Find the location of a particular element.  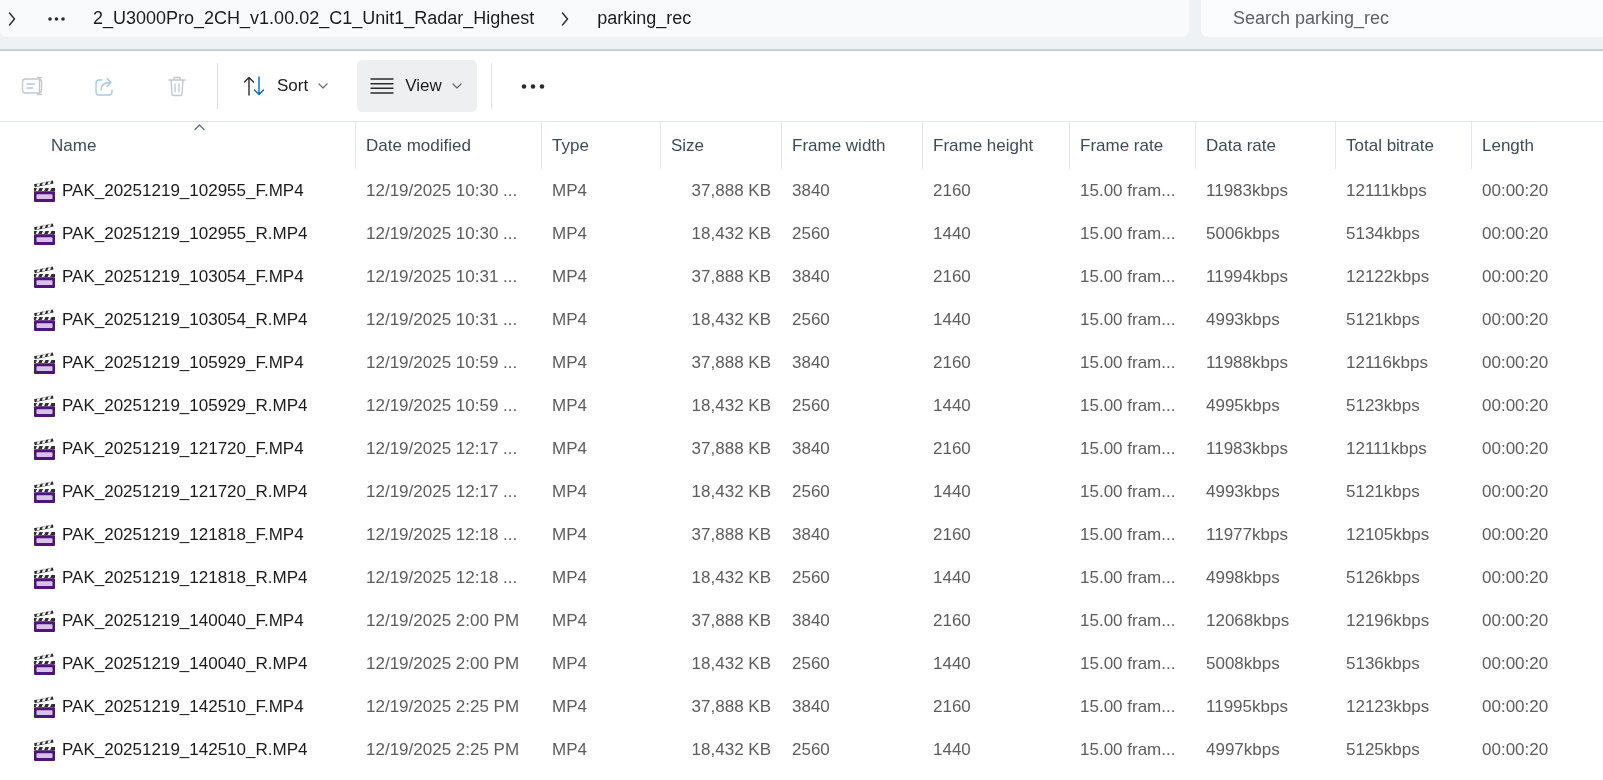

total-bitrate: 12122kbps is located at coordinates (1388, 276).